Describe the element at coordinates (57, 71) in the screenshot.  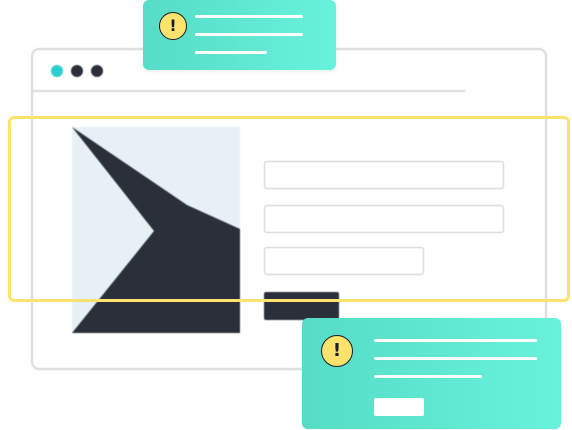
I see `window-close-dot` at that location.